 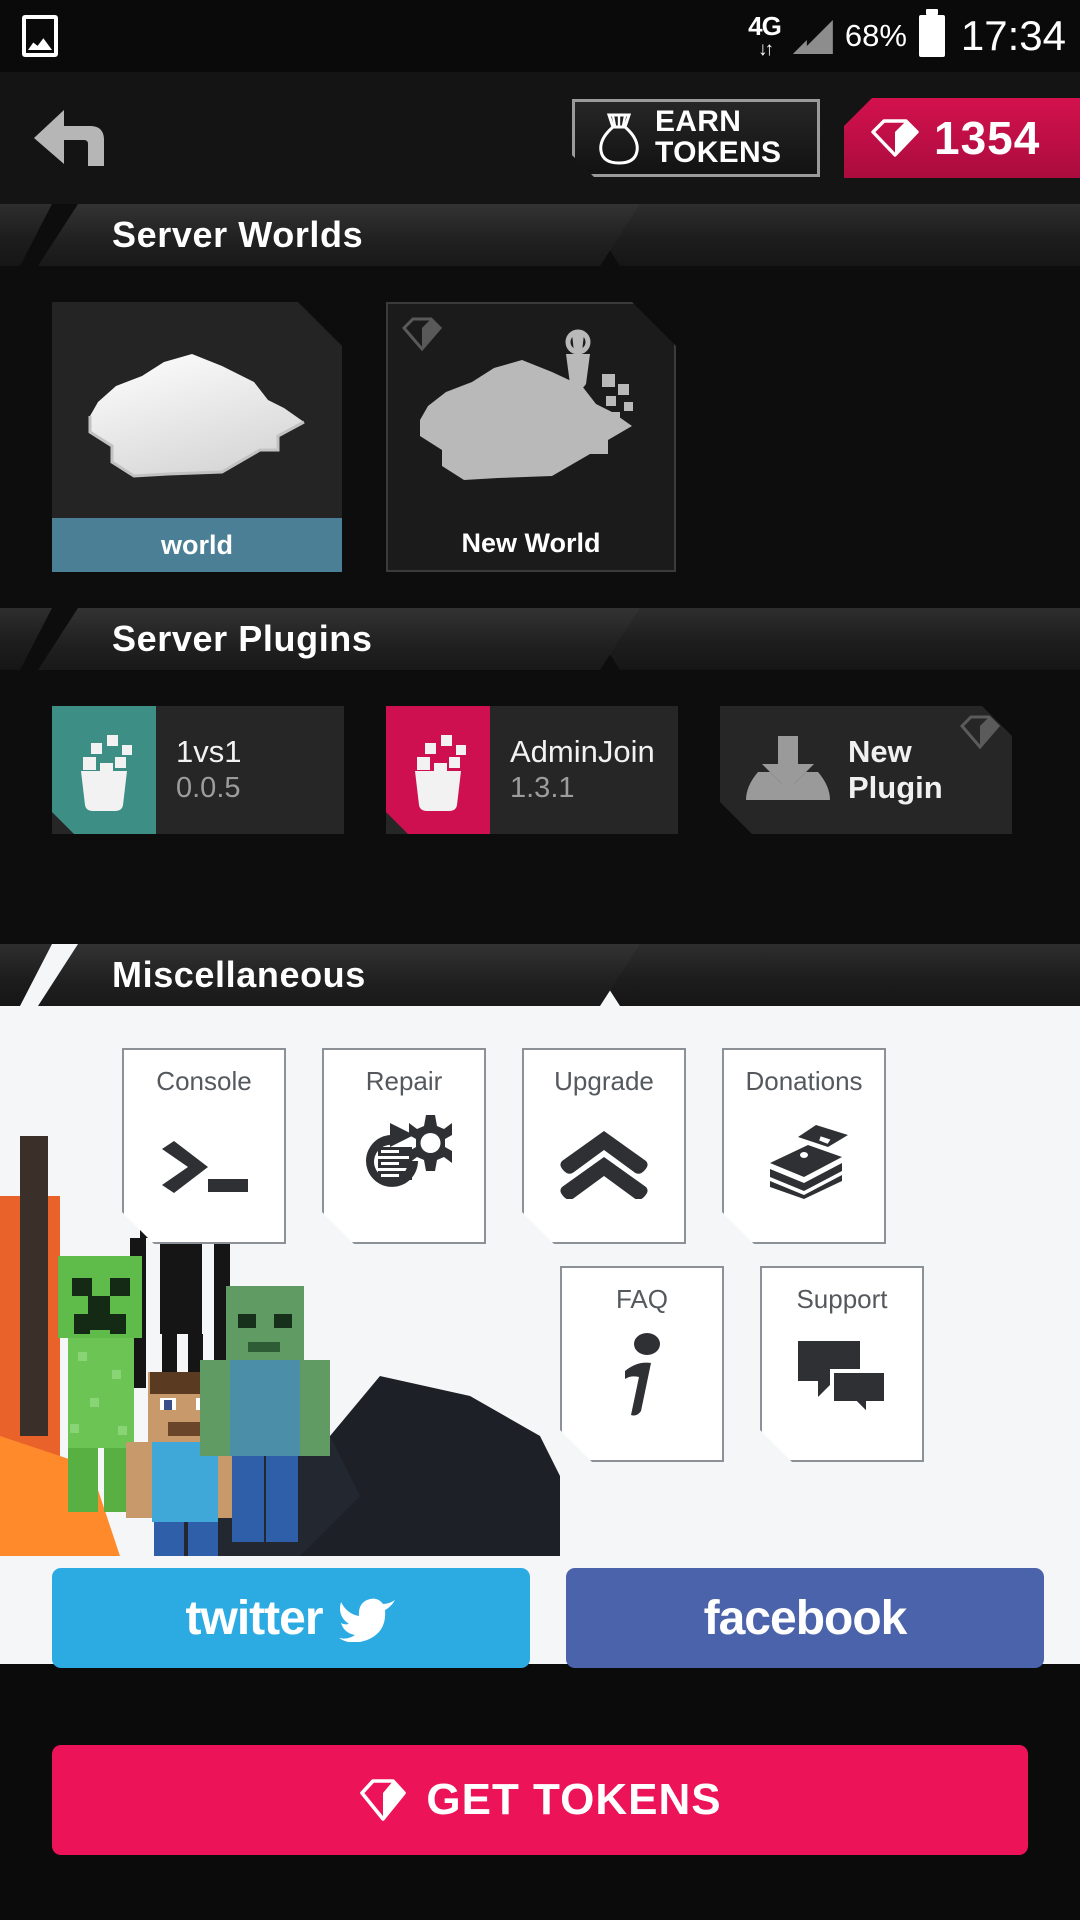 I want to click on network-type-label: 4G, so click(x=765, y=26).